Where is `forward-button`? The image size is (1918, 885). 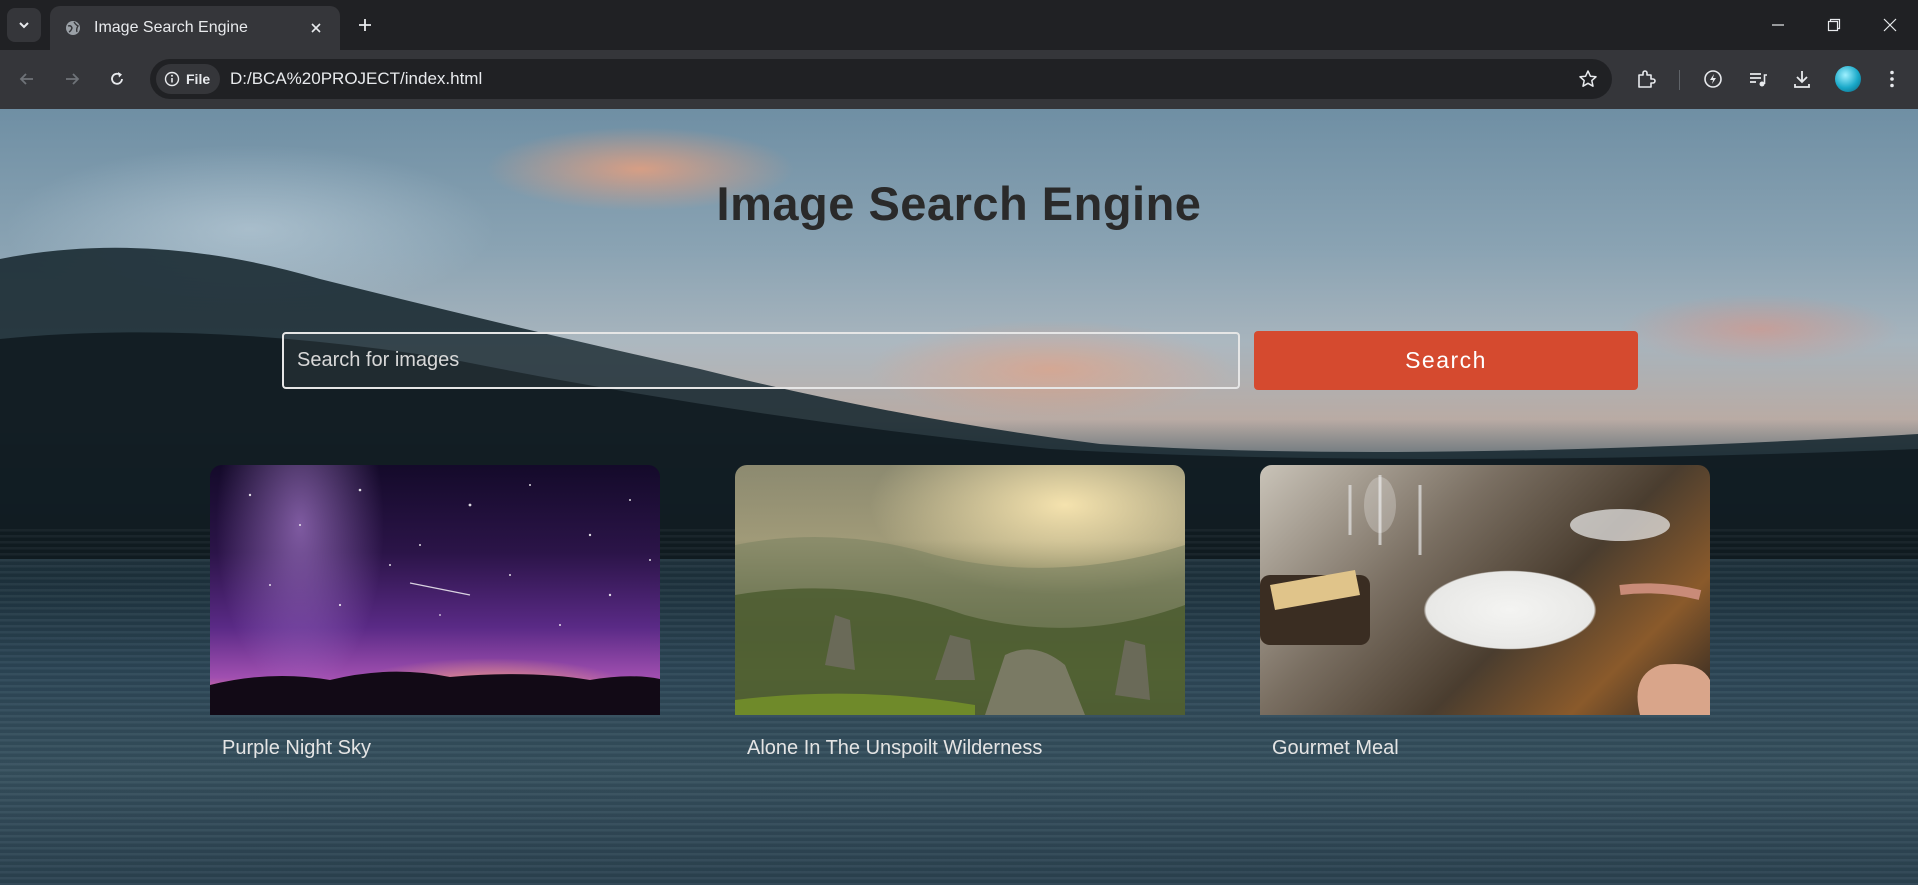
forward-button is located at coordinates (72, 79).